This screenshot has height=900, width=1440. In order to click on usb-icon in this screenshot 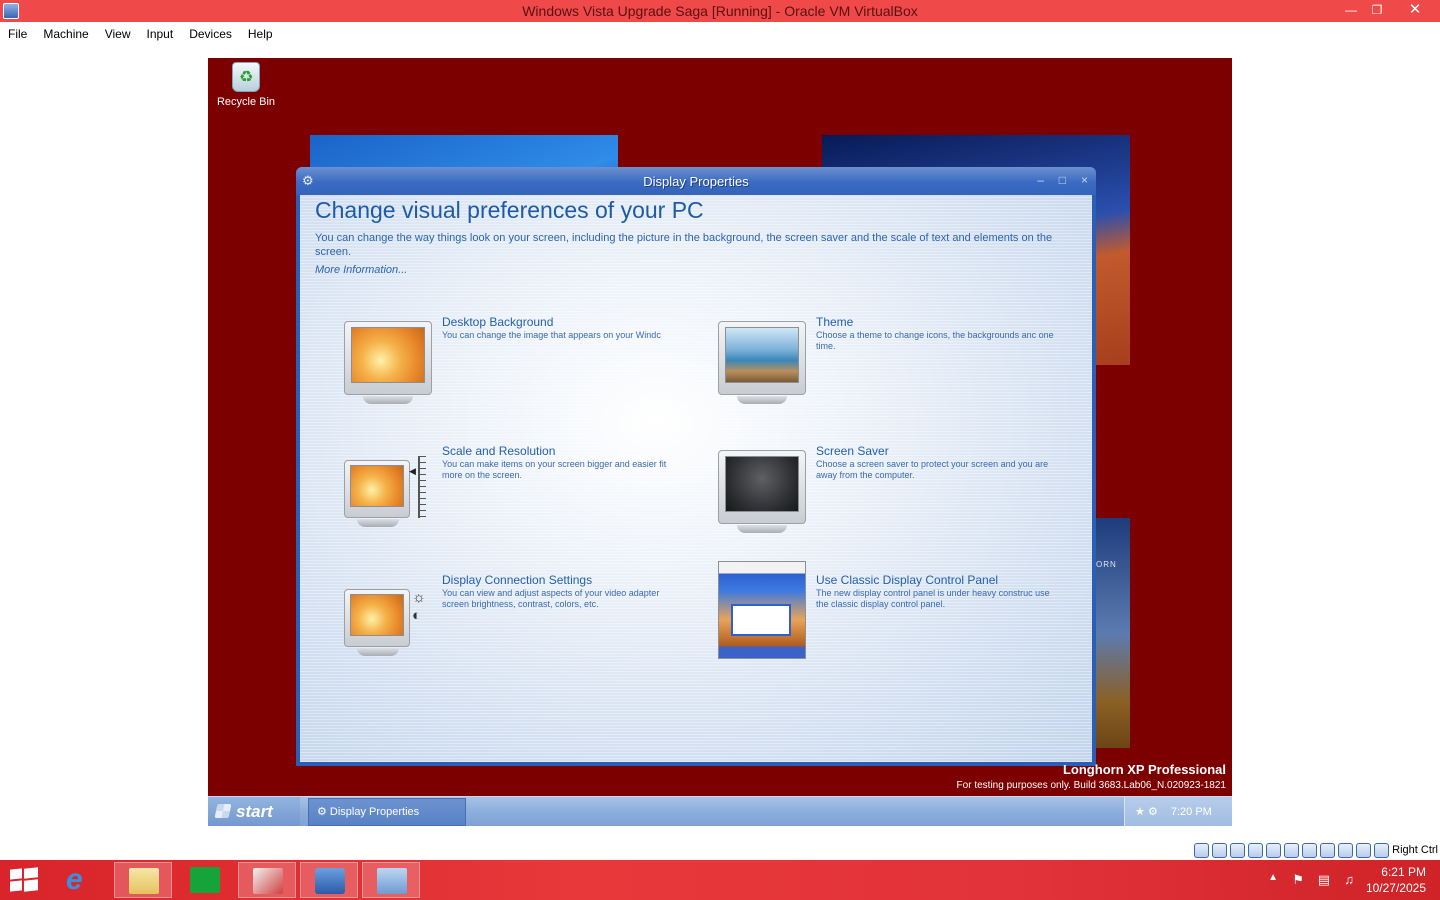, I will do `click(1274, 850)`.